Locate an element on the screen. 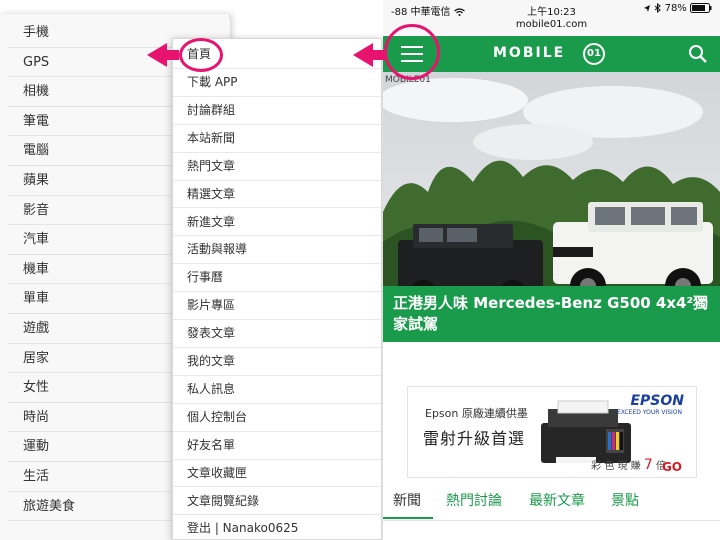 The image size is (720, 540). location-icon is located at coordinates (647, 8).